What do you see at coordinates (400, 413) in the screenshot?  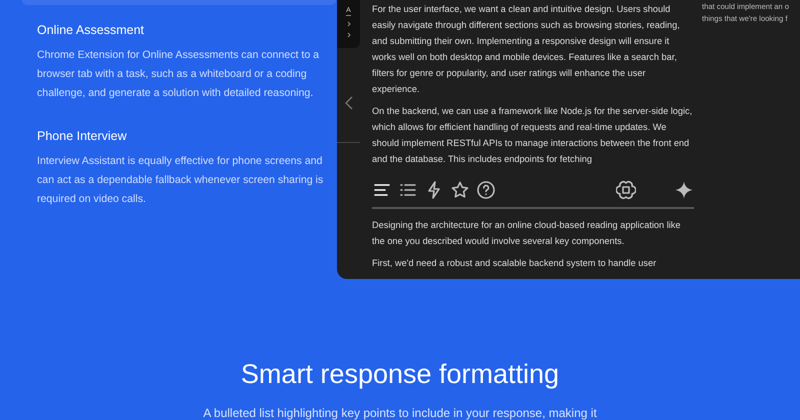 I see `section-subtitle: A bulleted list highlighting key points to include in your response, making it` at bounding box center [400, 413].